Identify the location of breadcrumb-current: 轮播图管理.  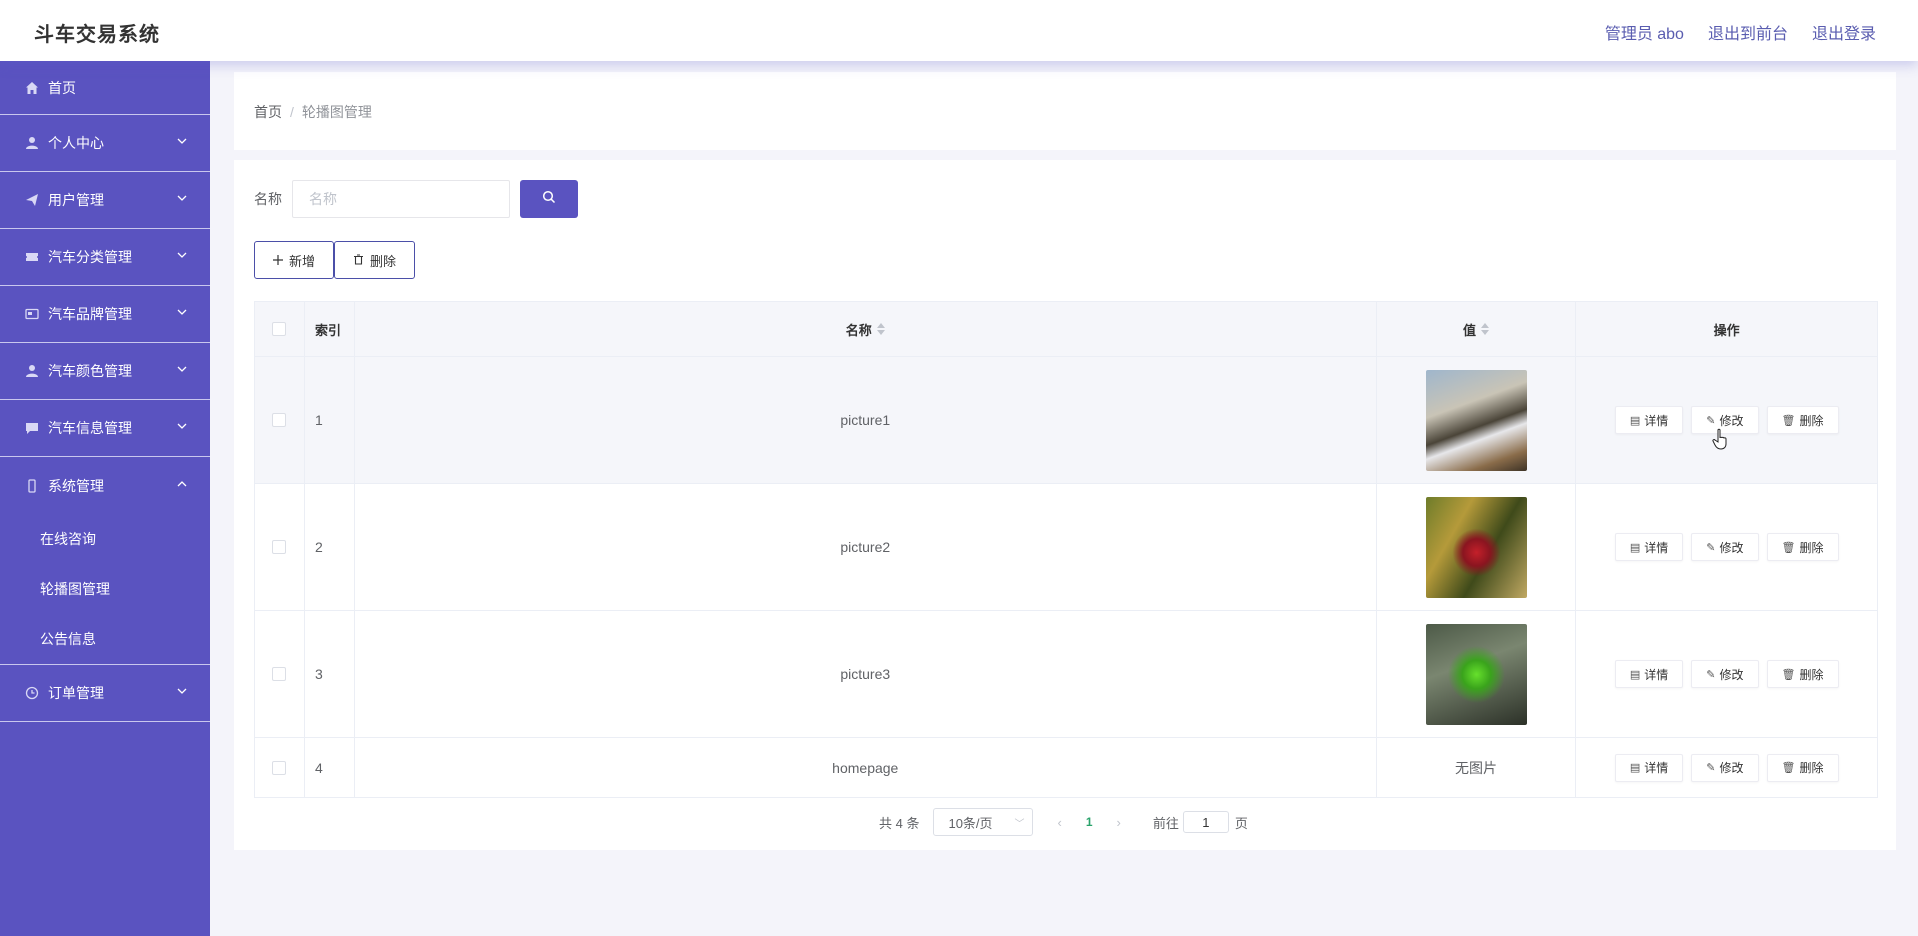
(336, 112).